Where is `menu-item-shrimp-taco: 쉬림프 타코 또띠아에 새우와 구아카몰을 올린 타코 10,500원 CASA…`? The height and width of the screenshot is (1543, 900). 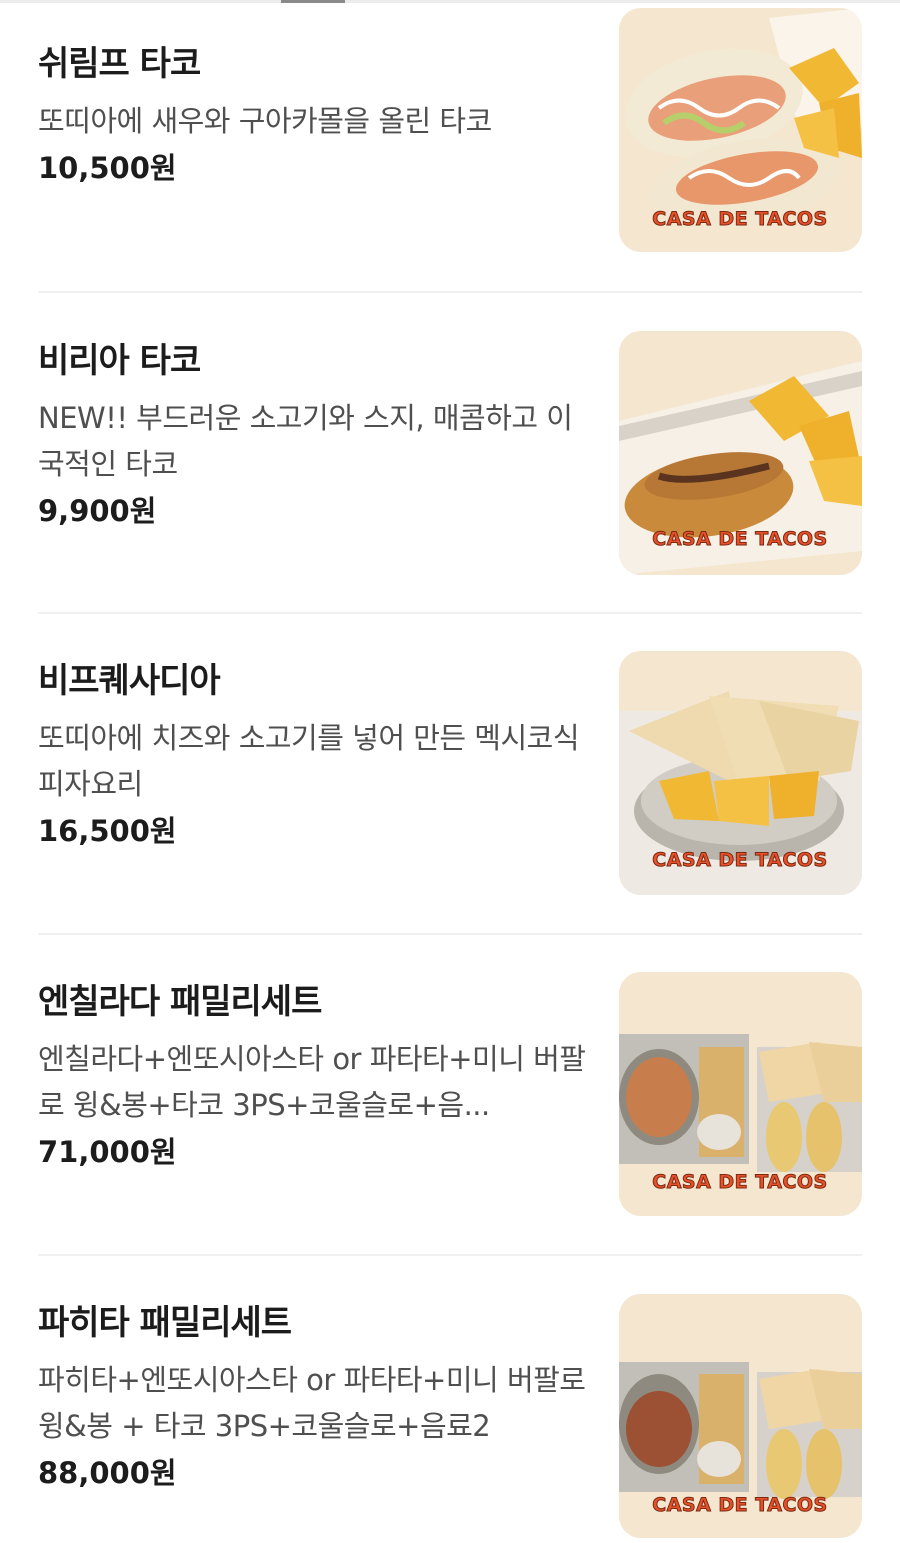
menu-item-shrimp-taco: 쉬림프 타코 또띠아에 새우와 구아카몰을 올린 타코 10,500원 CASA… is located at coordinates (450, 126).